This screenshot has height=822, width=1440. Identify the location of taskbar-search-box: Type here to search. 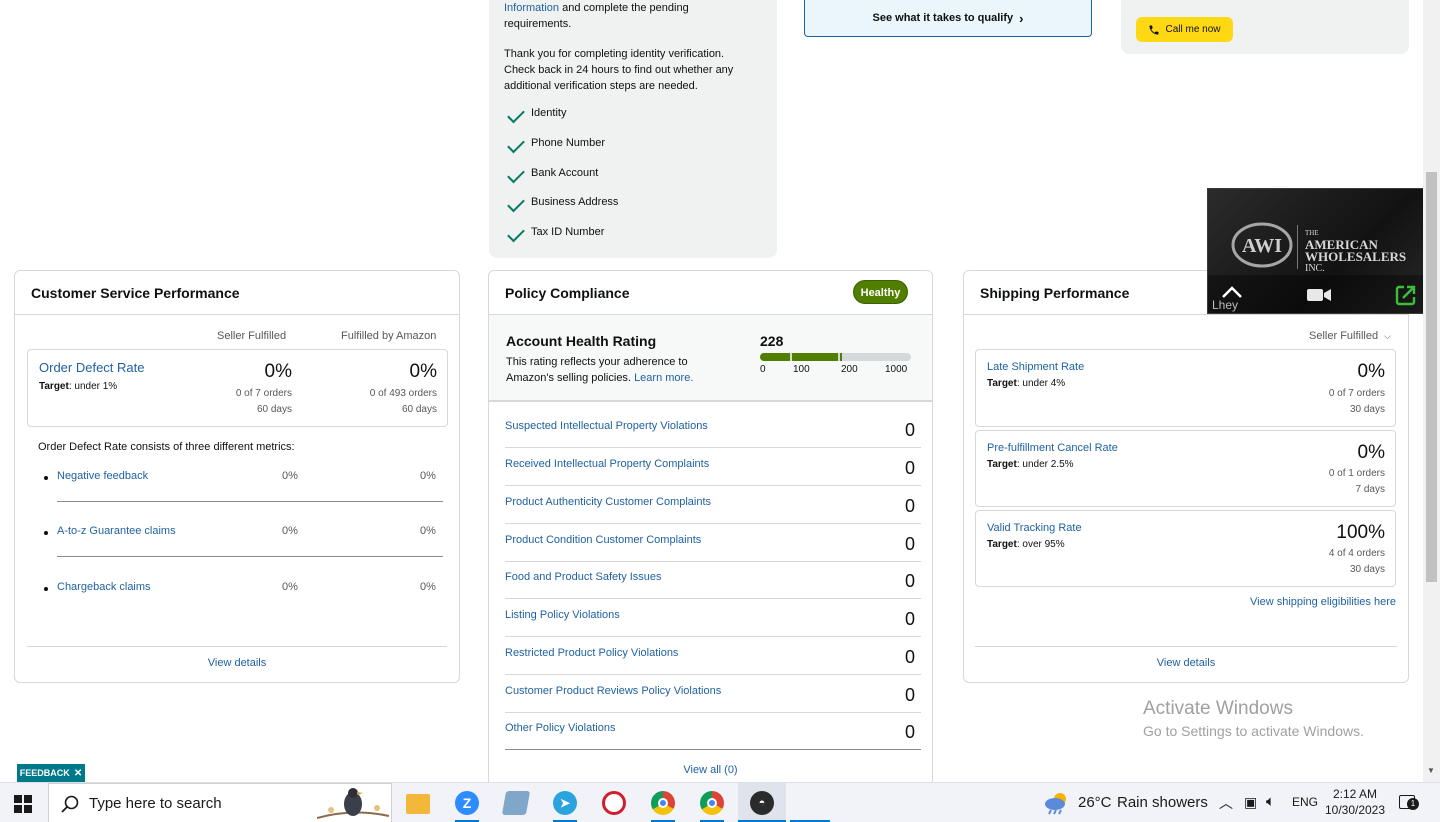
(220, 802).